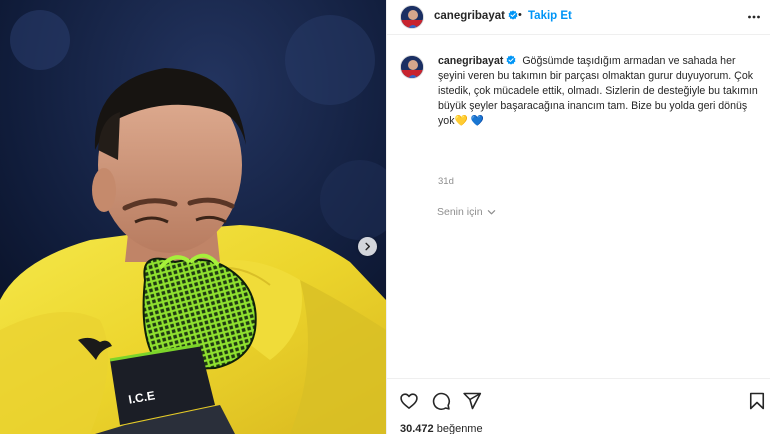 This screenshot has width=770, height=434. I want to click on carousel-next-button, so click(367, 246).